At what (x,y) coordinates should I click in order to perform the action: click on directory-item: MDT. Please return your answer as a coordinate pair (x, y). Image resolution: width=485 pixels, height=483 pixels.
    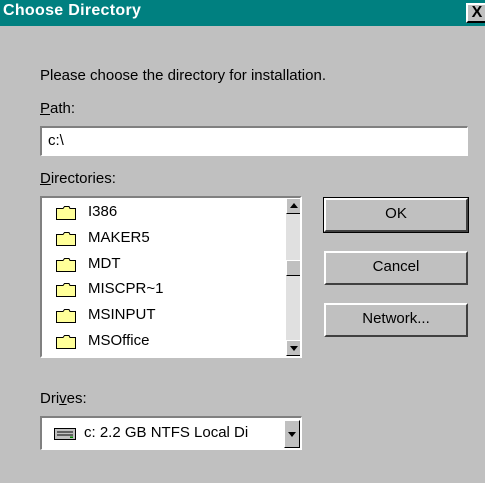
    Looking at the image, I should click on (162, 265).